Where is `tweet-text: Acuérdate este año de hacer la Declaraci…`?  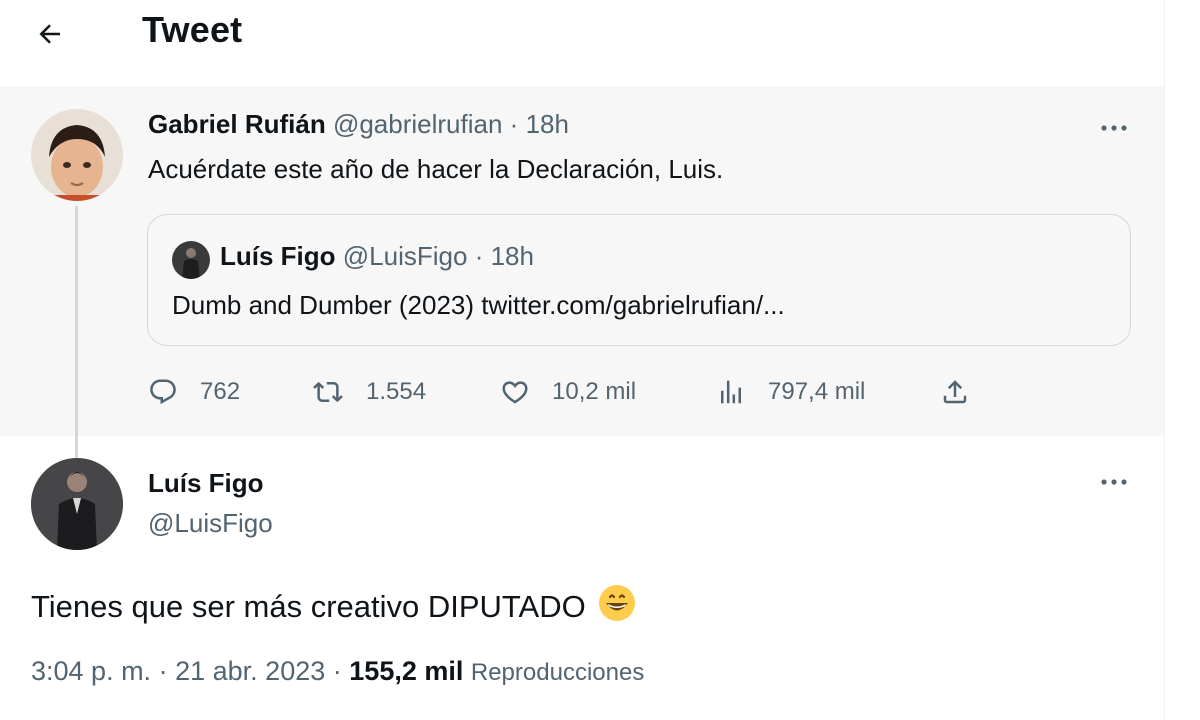
tweet-text: Acuérdate este año de hacer la Declaraci… is located at coordinates (436, 169).